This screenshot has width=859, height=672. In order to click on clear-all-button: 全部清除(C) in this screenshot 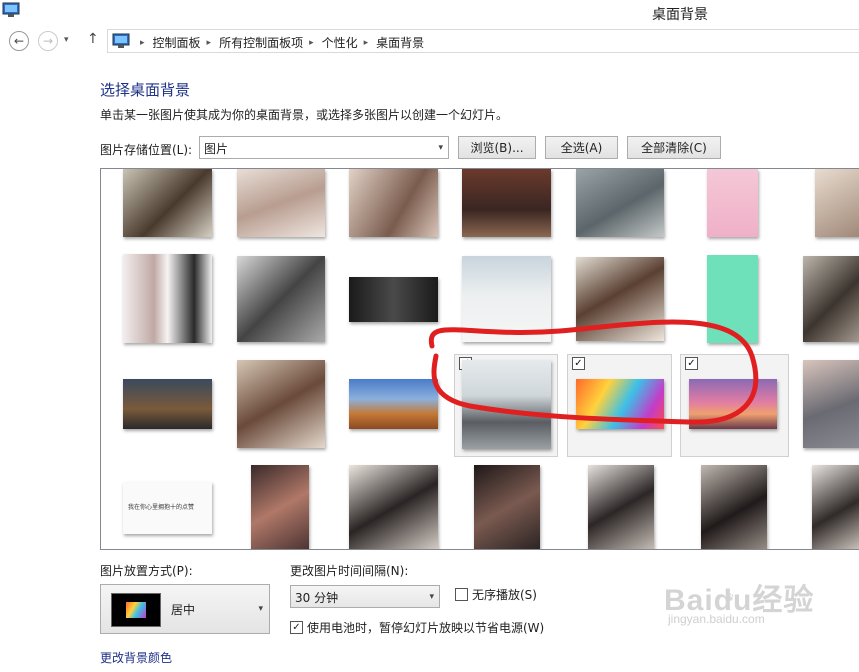, I will do `click(674, 147)`.